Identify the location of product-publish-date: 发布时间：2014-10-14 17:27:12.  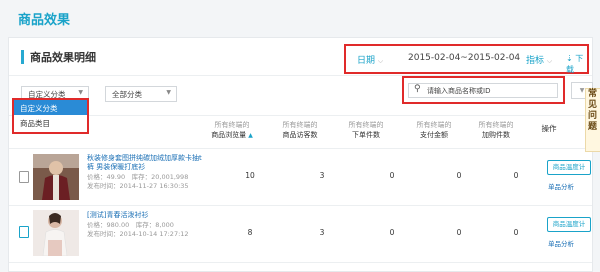
(138, 234).